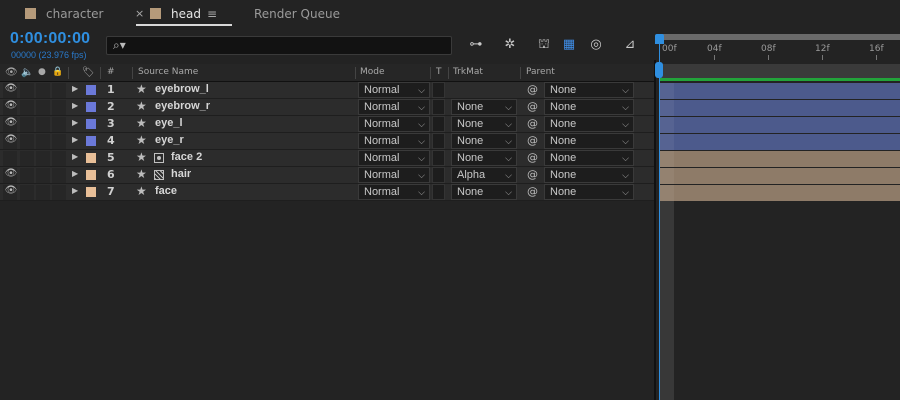 The width and height of the screenshot is (900, 400). I want to click on motion-blur-icon: ◎, so click(596, 45).